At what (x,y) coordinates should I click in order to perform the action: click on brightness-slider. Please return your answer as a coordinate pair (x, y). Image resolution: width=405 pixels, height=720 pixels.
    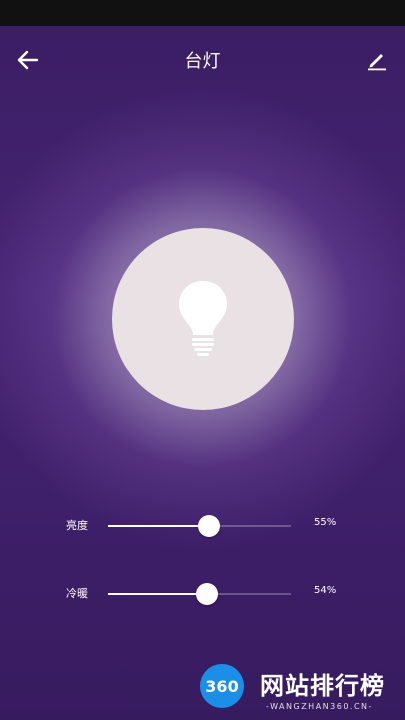
    Looking at the image, I should click on (199, 526).